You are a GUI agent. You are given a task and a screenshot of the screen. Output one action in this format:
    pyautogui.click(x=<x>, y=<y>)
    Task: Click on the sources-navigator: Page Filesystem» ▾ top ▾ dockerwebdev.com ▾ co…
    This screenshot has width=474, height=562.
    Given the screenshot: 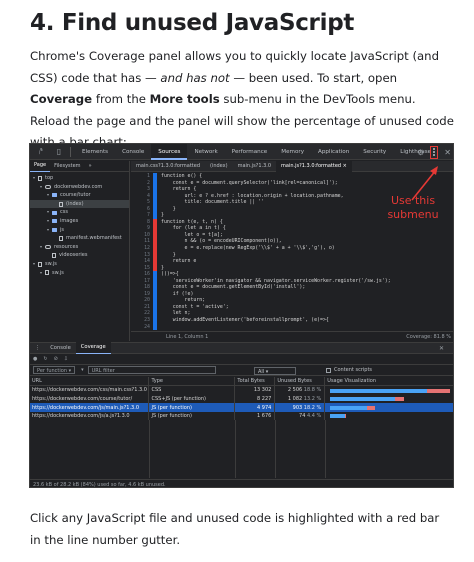 What is the action you would take?
    pyautogui.click(x=80, y=251)
    